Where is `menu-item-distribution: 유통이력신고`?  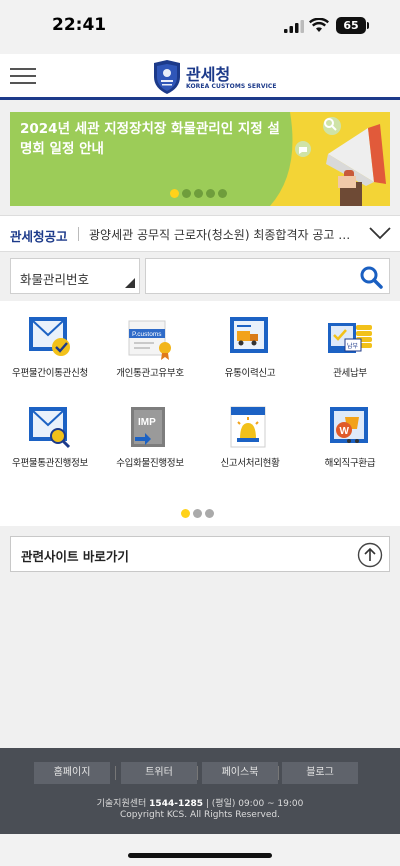
menu-item-distribution: 유통이력신고 is located at coordinates (250, 341).